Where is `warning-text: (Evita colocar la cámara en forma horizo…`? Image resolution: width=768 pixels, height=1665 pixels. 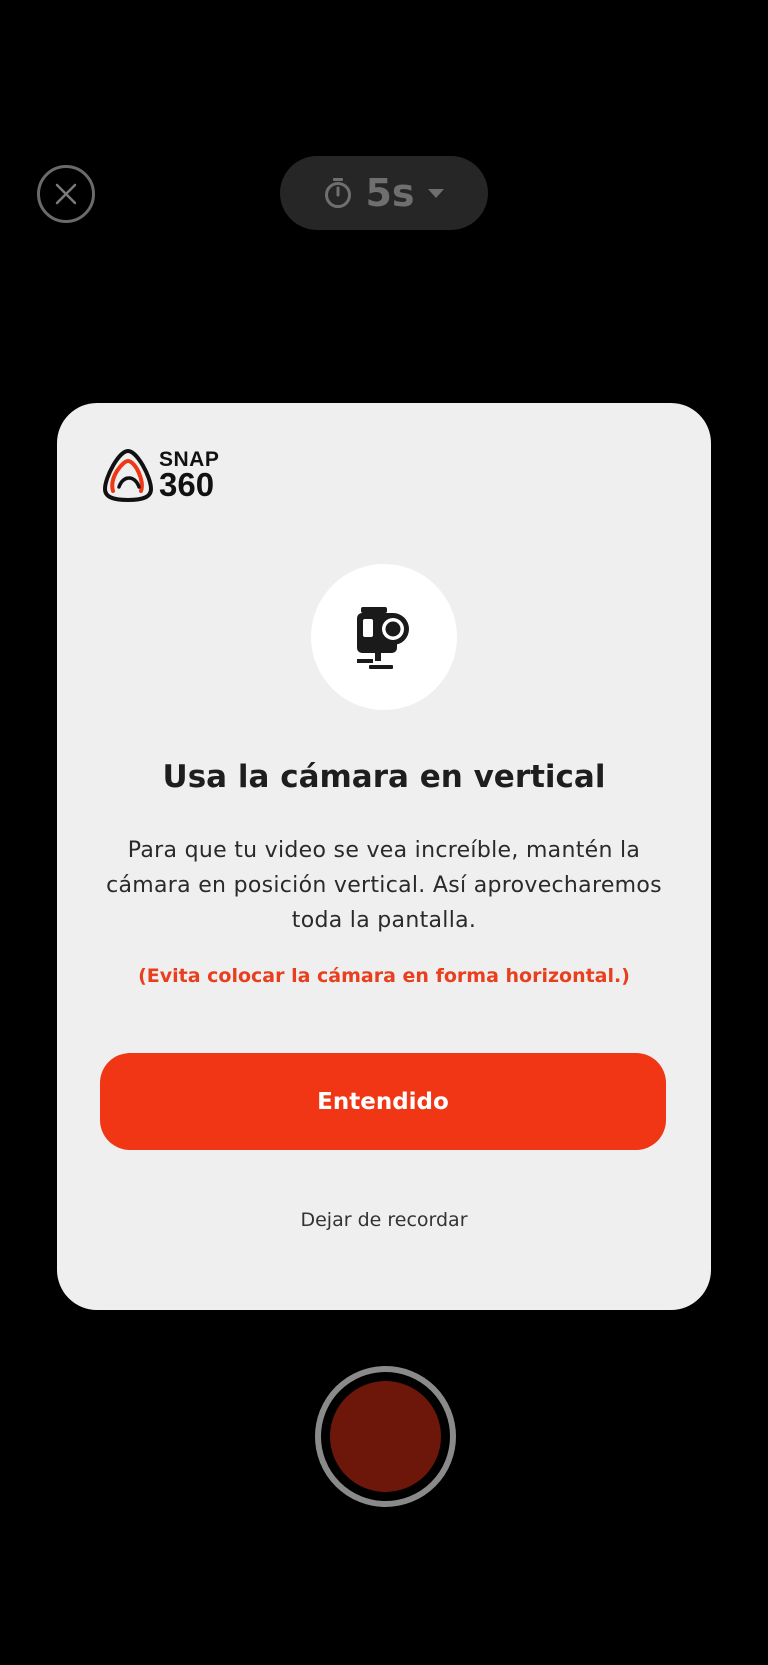 warning-text: (Evita colocar la cámara en forma horizo… is located at coordinates (384, 976).